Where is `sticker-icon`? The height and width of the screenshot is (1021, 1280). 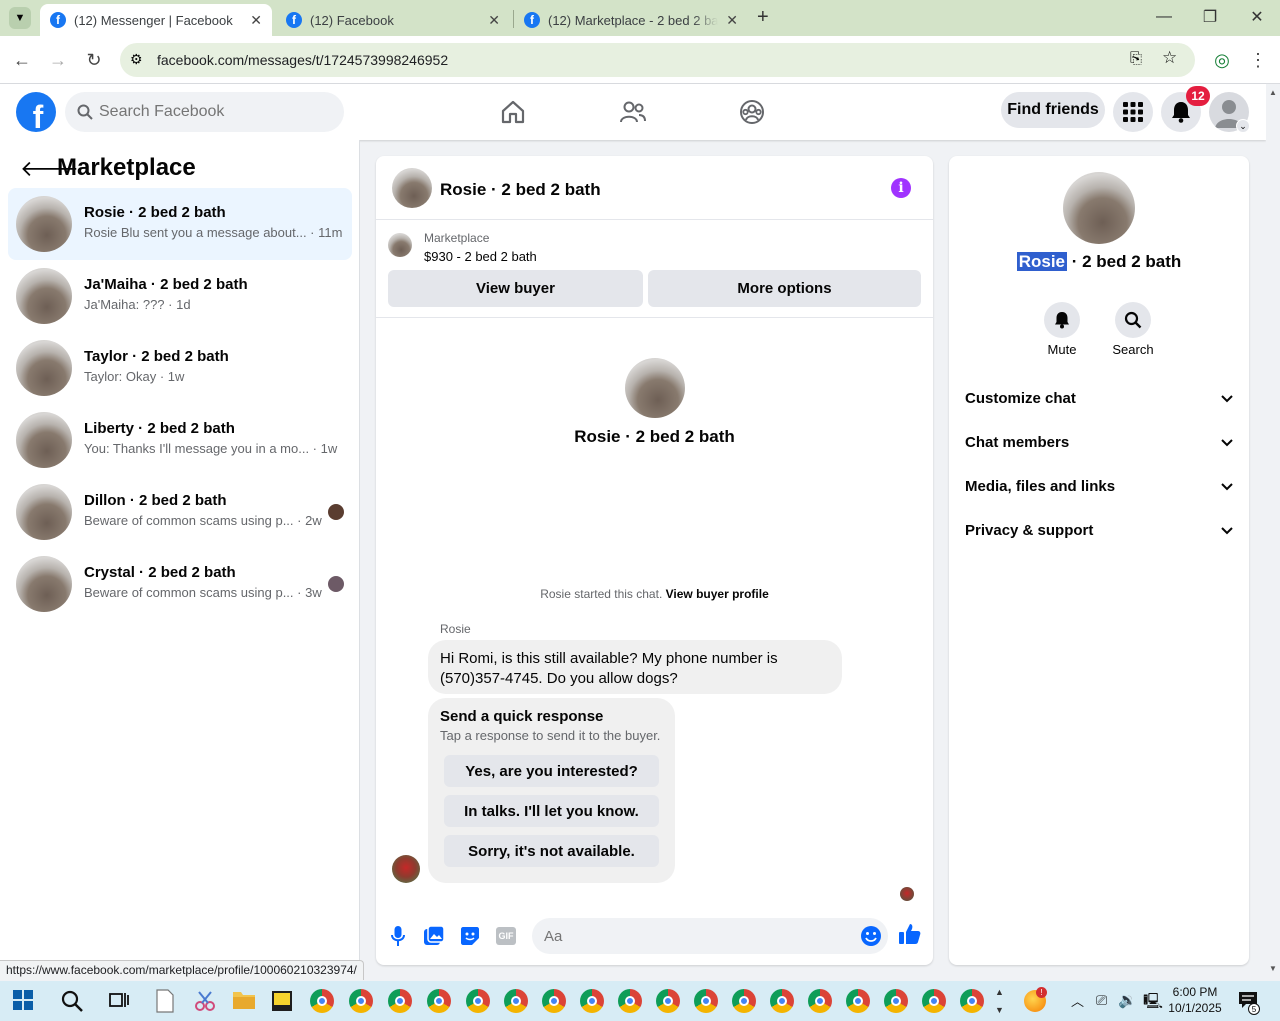 sticker-icon is located at coordinates (470, 936).